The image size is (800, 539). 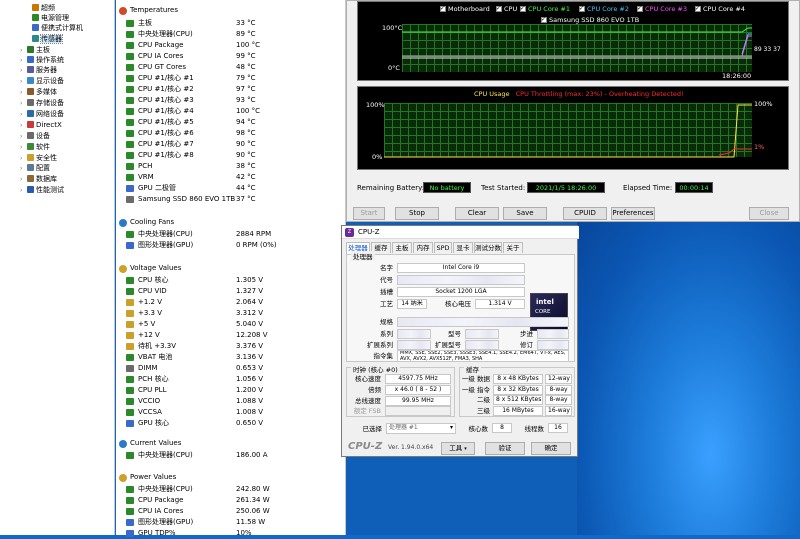 I want to click on tree-item: › DirectX, so click(x=41, y=125).